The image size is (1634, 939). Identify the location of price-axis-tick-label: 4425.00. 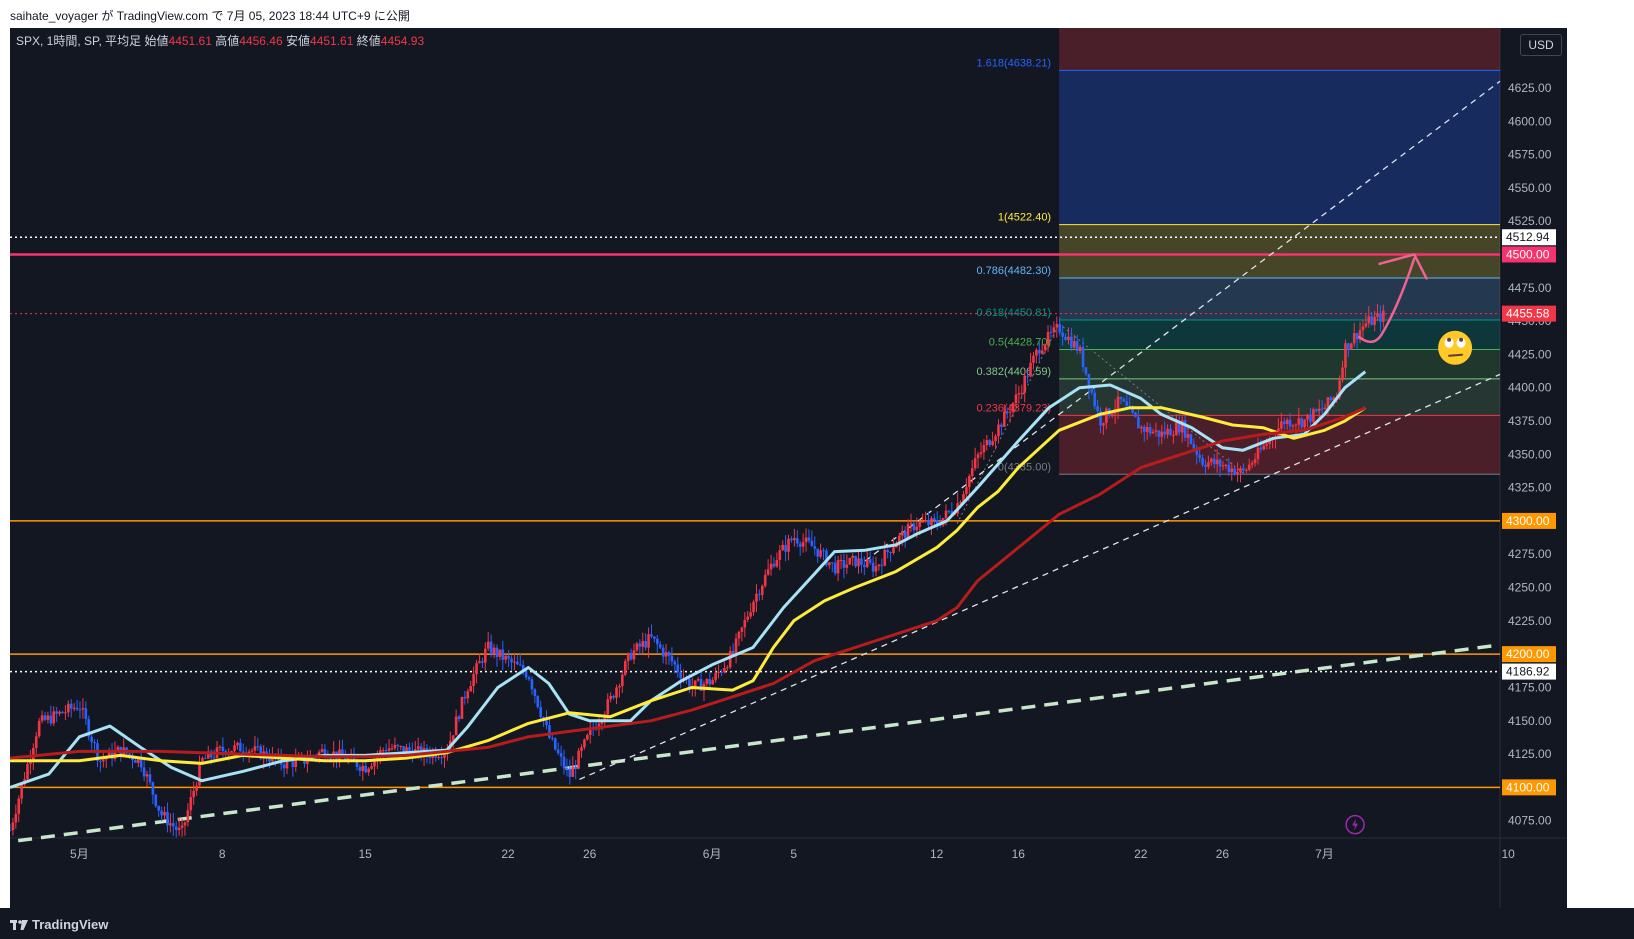
(1530, 354).